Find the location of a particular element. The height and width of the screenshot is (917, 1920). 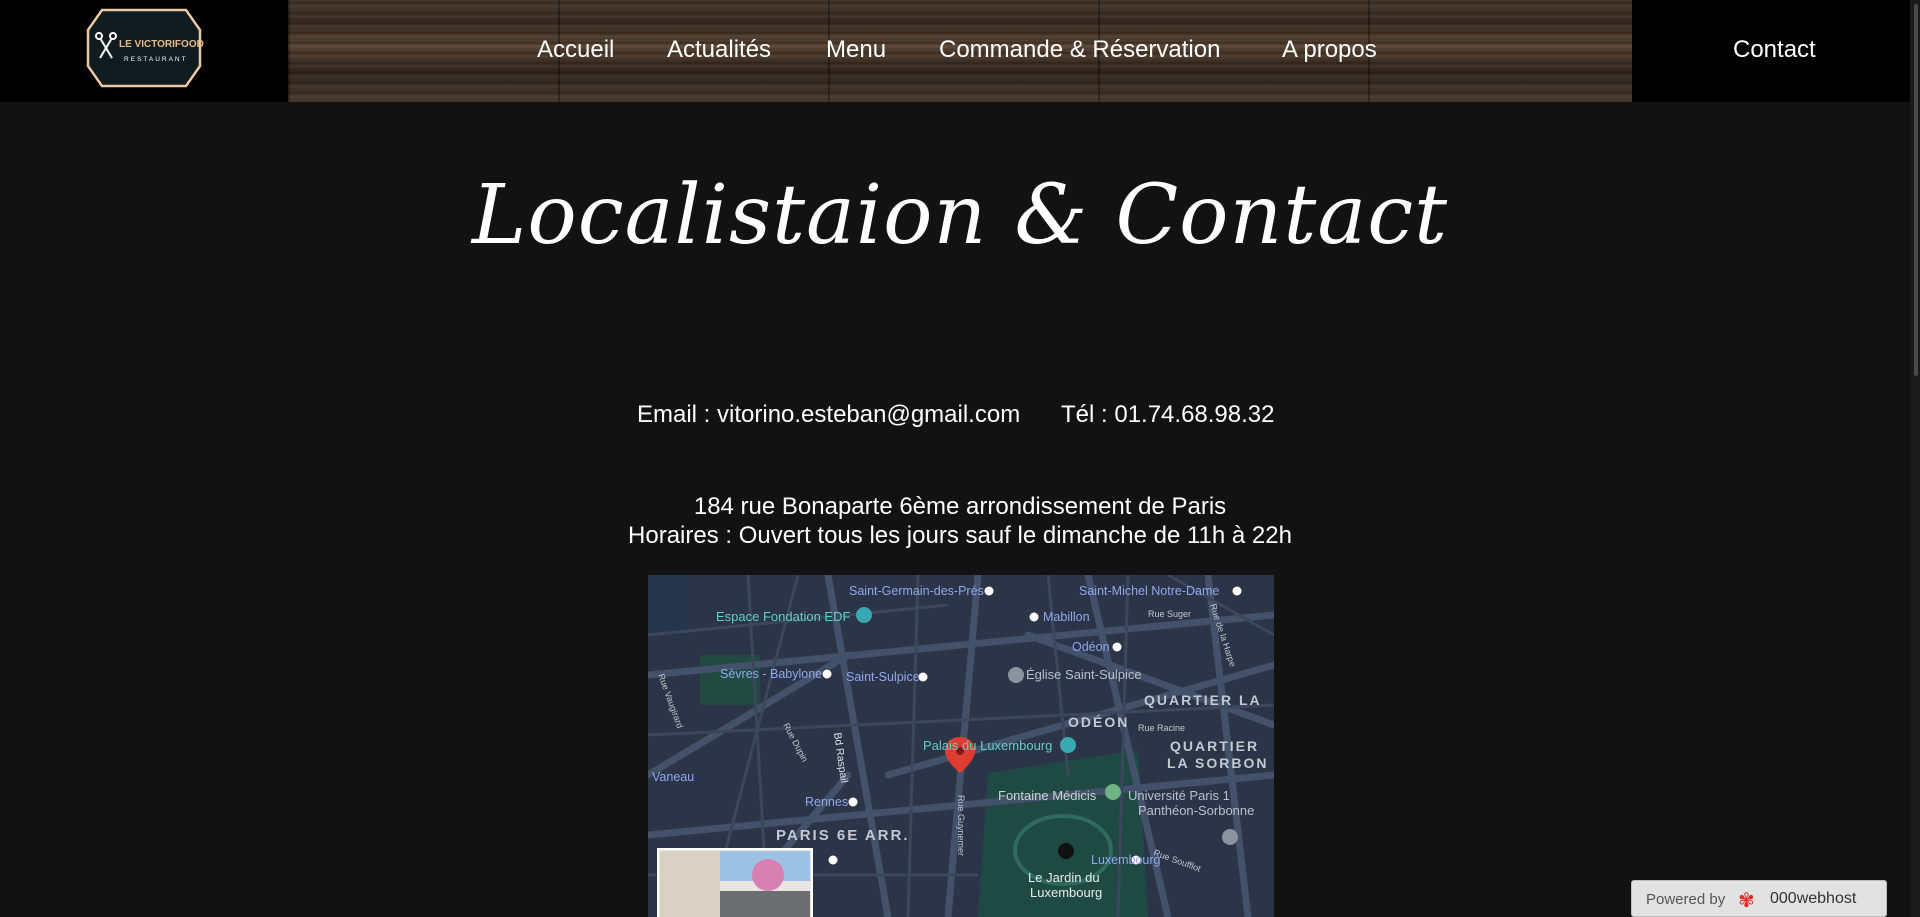

museum-icon is located at coordinates (864, 615).